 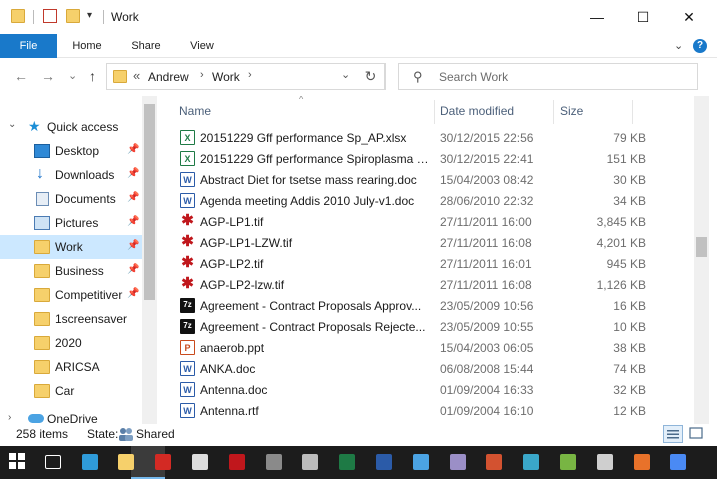 What do you see at coordinates (71, 295) in the screenshot?
I see `nav-item-competitiver: Competitiver 📌` at bounding box center [71, 295].